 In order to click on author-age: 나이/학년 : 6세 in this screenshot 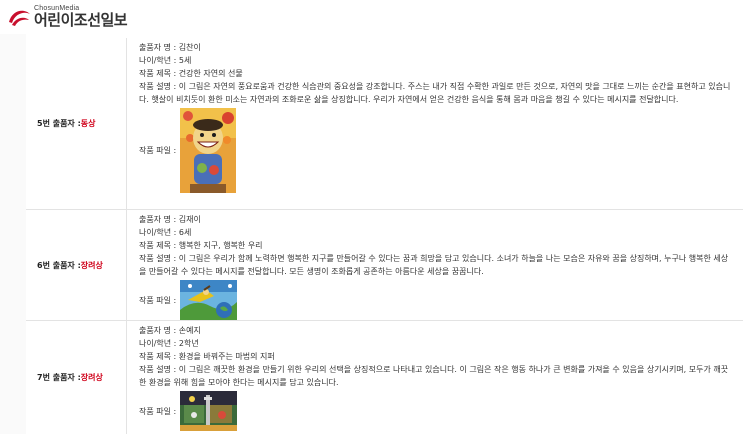, I will do `click(165, 232)`.